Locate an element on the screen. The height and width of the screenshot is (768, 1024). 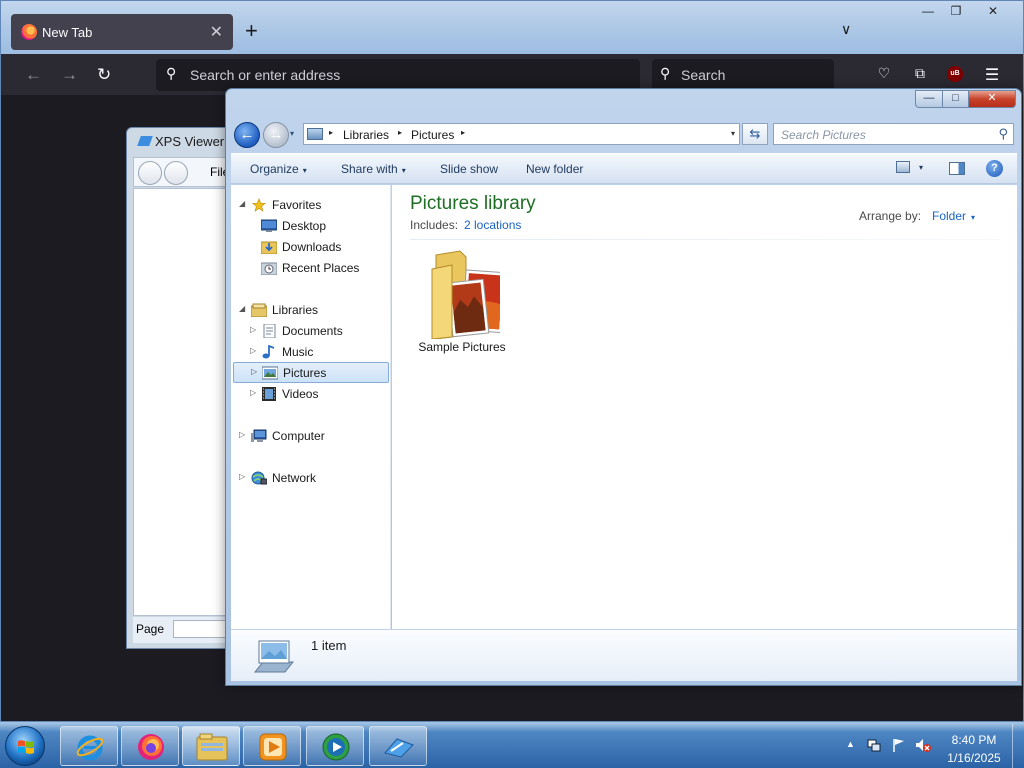
explorer-minimize-button: — is located at coordinates (929, 99).